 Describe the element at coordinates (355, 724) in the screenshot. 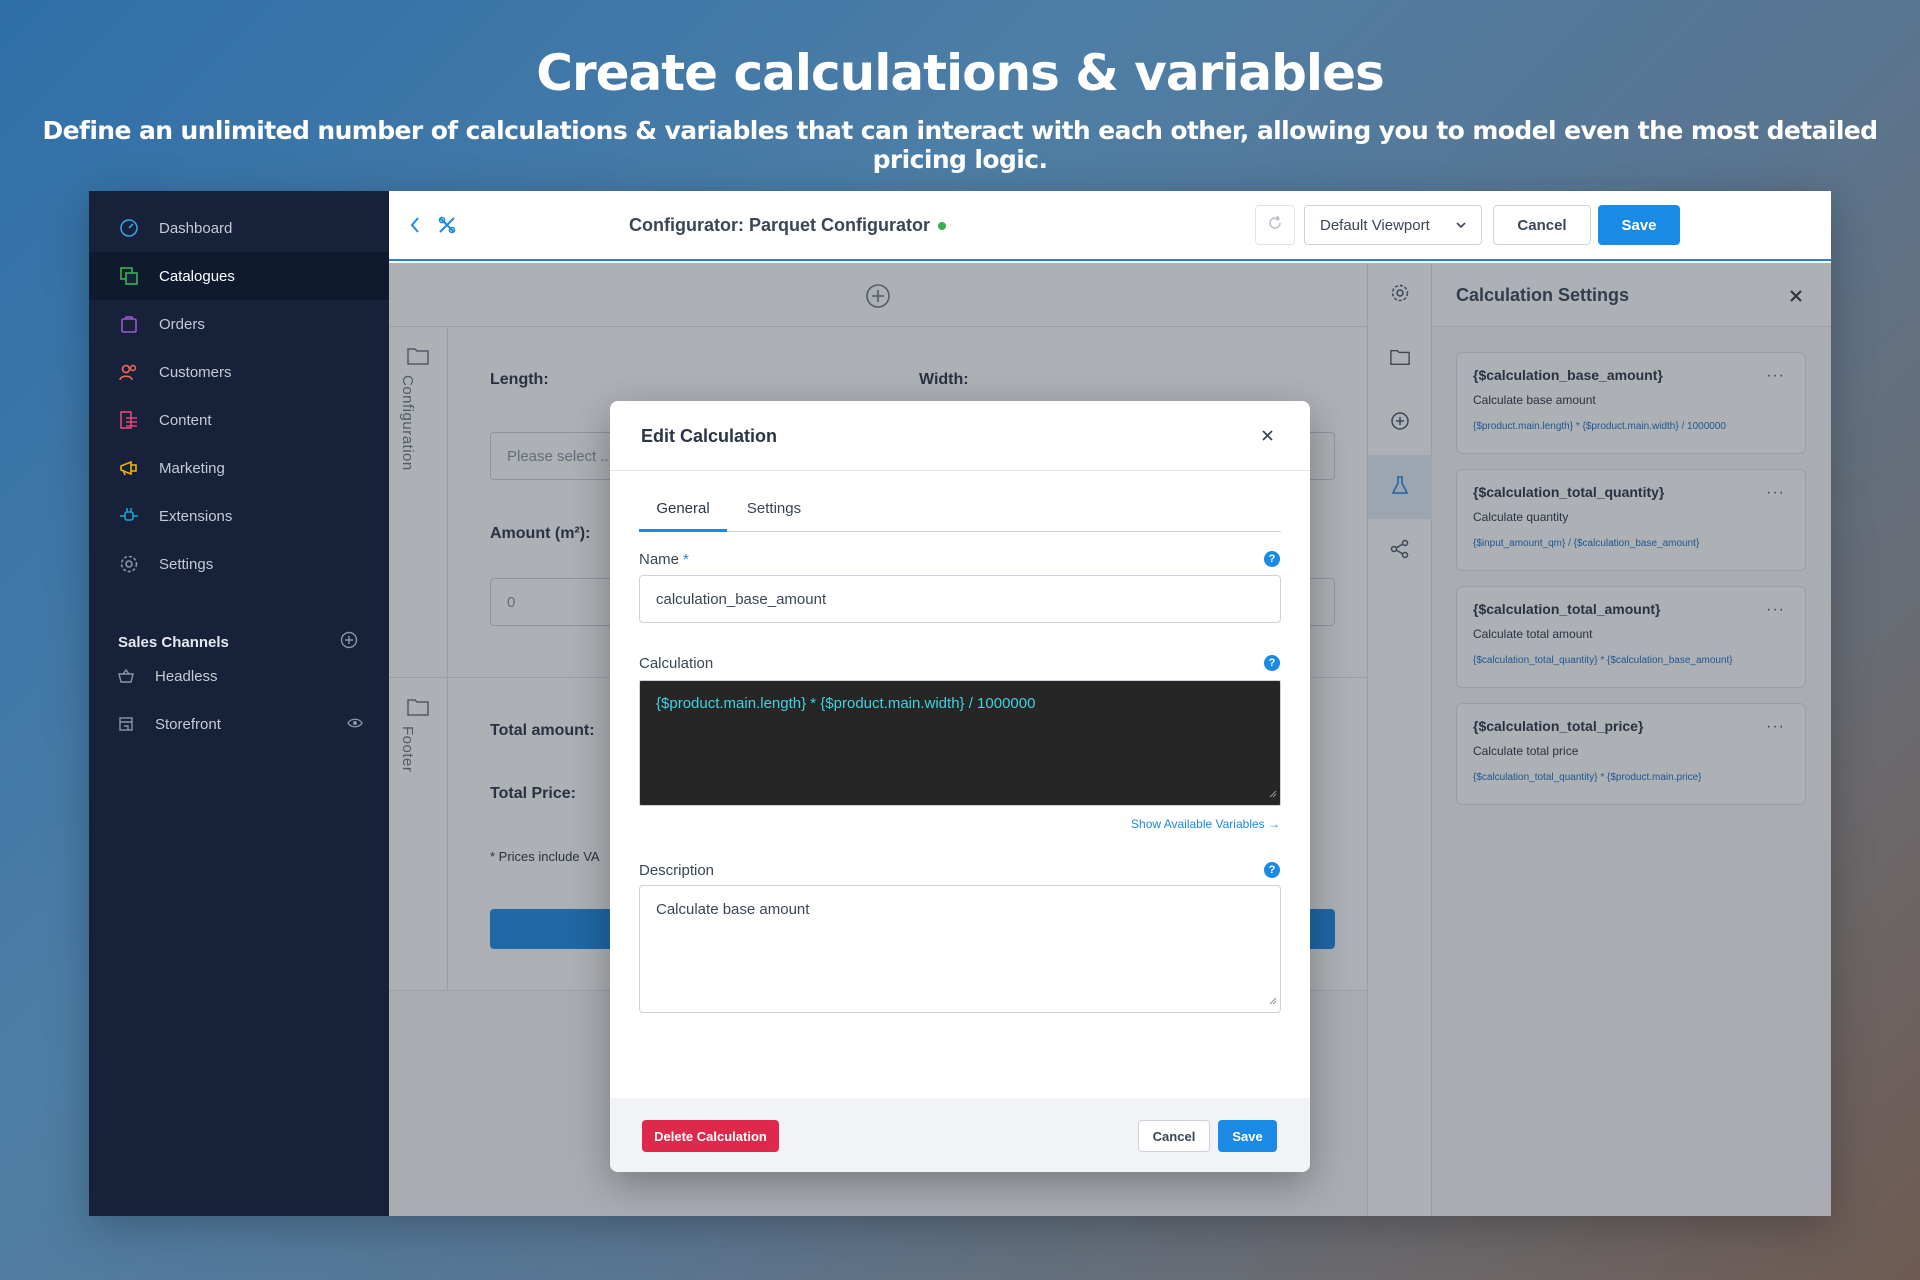

I see `eye-icon` at that location.